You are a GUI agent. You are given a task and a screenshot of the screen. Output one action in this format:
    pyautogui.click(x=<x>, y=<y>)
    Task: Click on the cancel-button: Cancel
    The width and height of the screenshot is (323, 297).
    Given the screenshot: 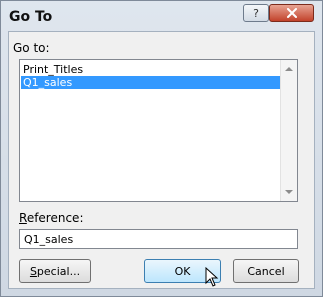 What is the action you would take?
    pyautogui.click(x=266, y=271)
    